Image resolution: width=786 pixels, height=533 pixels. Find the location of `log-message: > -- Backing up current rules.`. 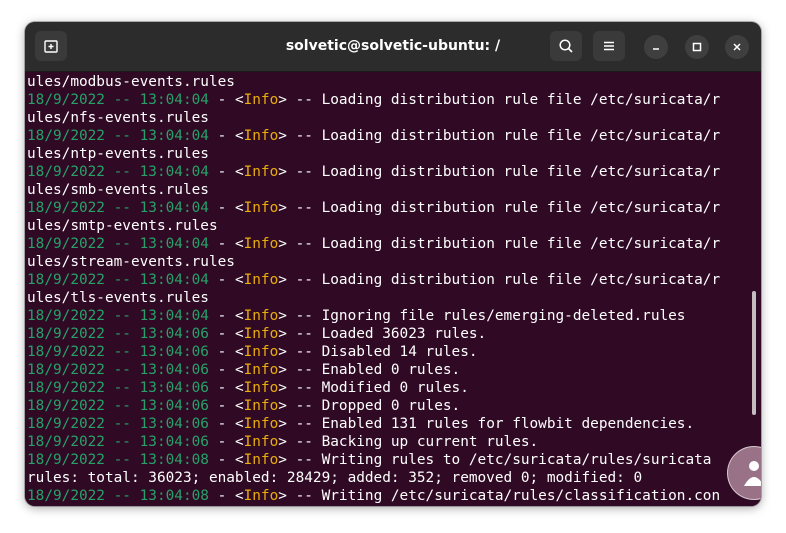

log-message: > -- Backing up current rules. is located at coordinates (408, 442).